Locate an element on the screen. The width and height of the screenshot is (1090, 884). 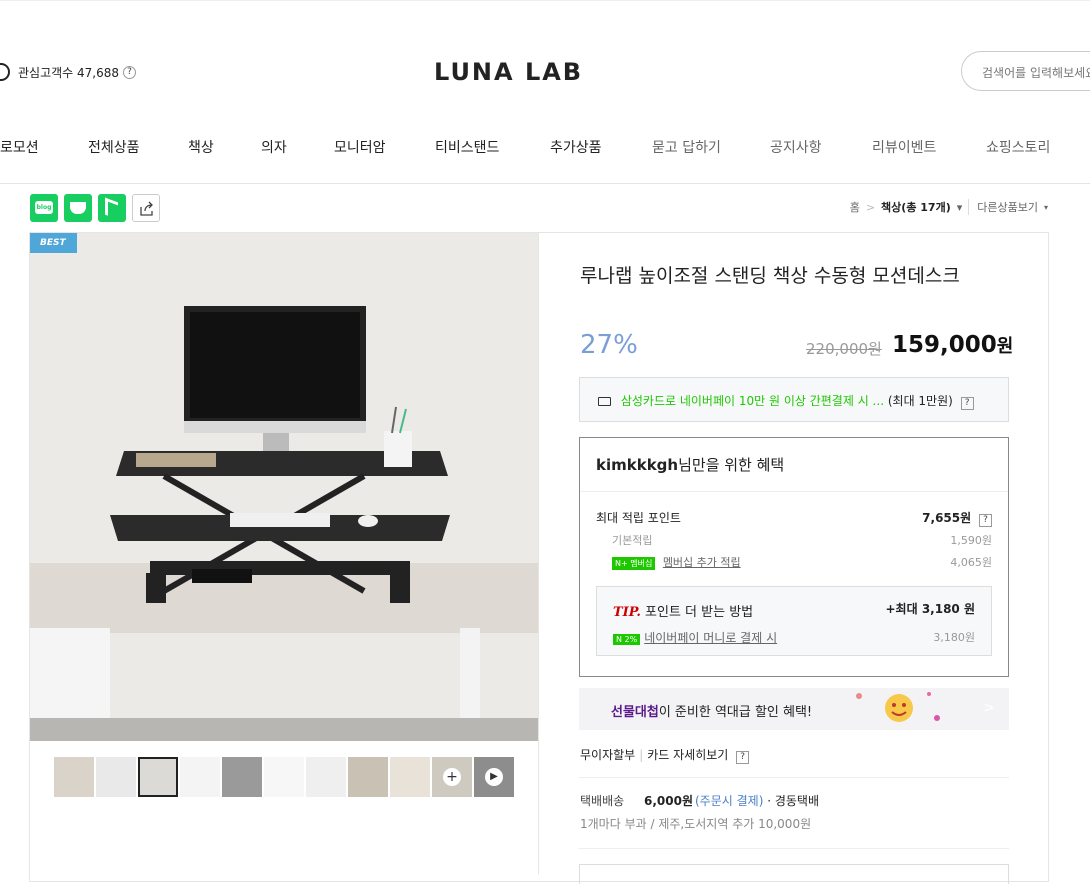
membership-label: 멤버십 추가 적립 is located at coordinates (702, 562).